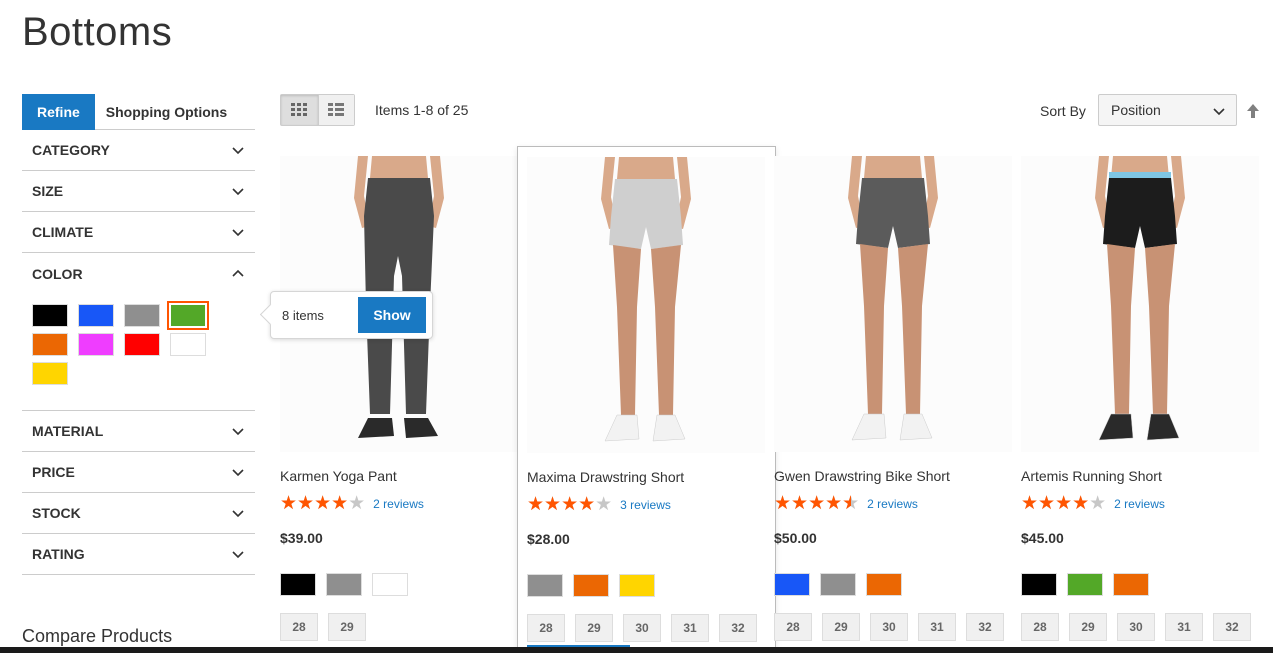 This screenshot has height=653, width=1273. I want to click on color-swatch-red, so click(142, 344).